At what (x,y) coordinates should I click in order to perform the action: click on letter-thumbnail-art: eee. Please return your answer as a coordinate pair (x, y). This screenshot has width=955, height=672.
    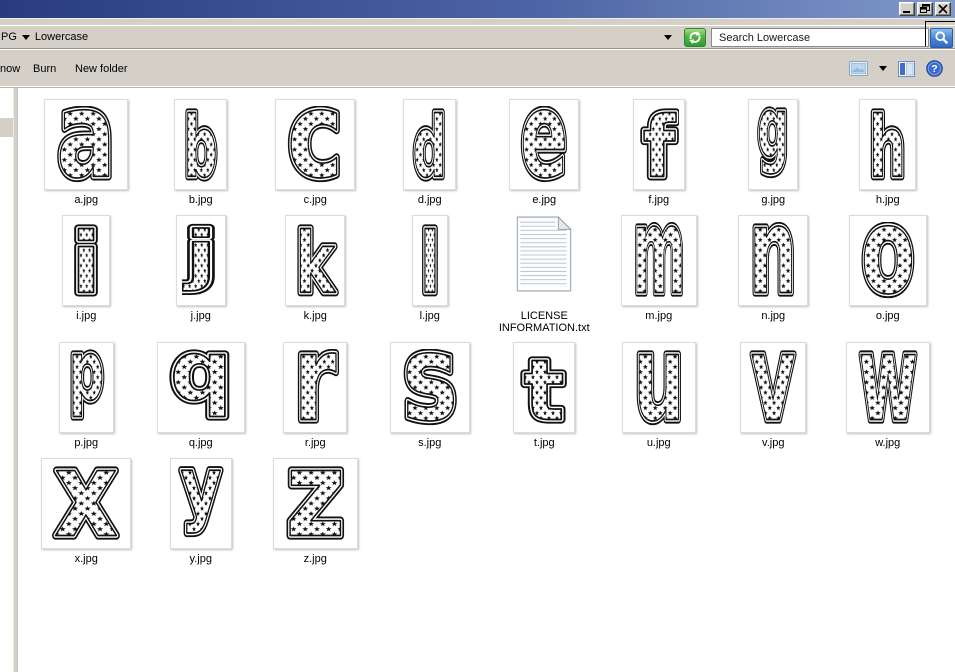
    Looking at the image, I should click on (544, 144).